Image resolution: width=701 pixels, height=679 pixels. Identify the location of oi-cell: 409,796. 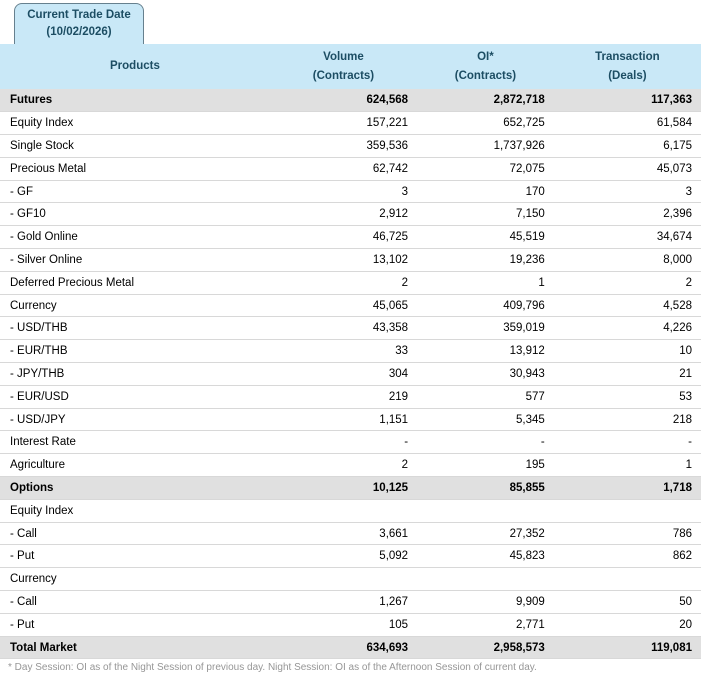
(485, 306).